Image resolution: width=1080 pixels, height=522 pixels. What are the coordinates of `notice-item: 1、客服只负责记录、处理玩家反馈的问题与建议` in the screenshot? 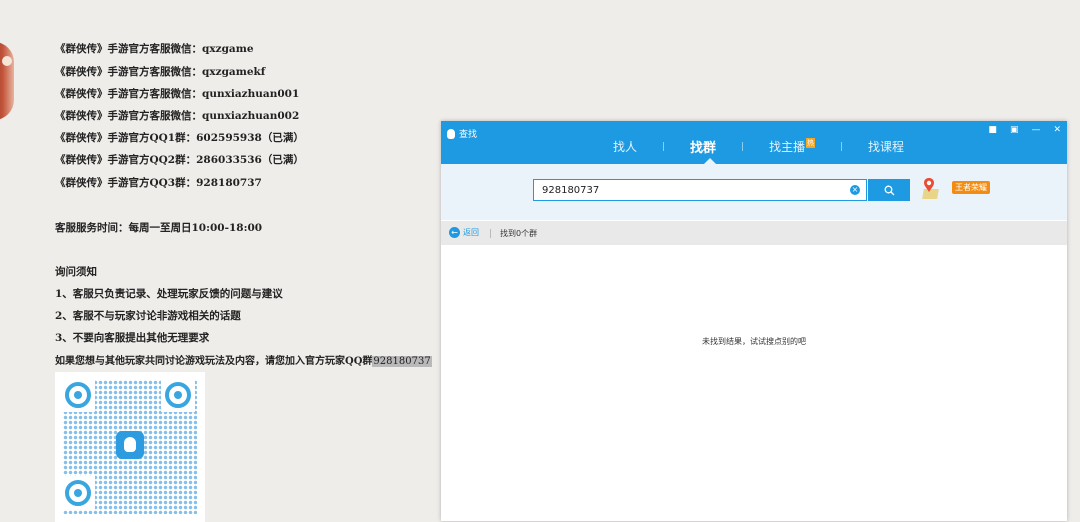 It's located at (169, 294).